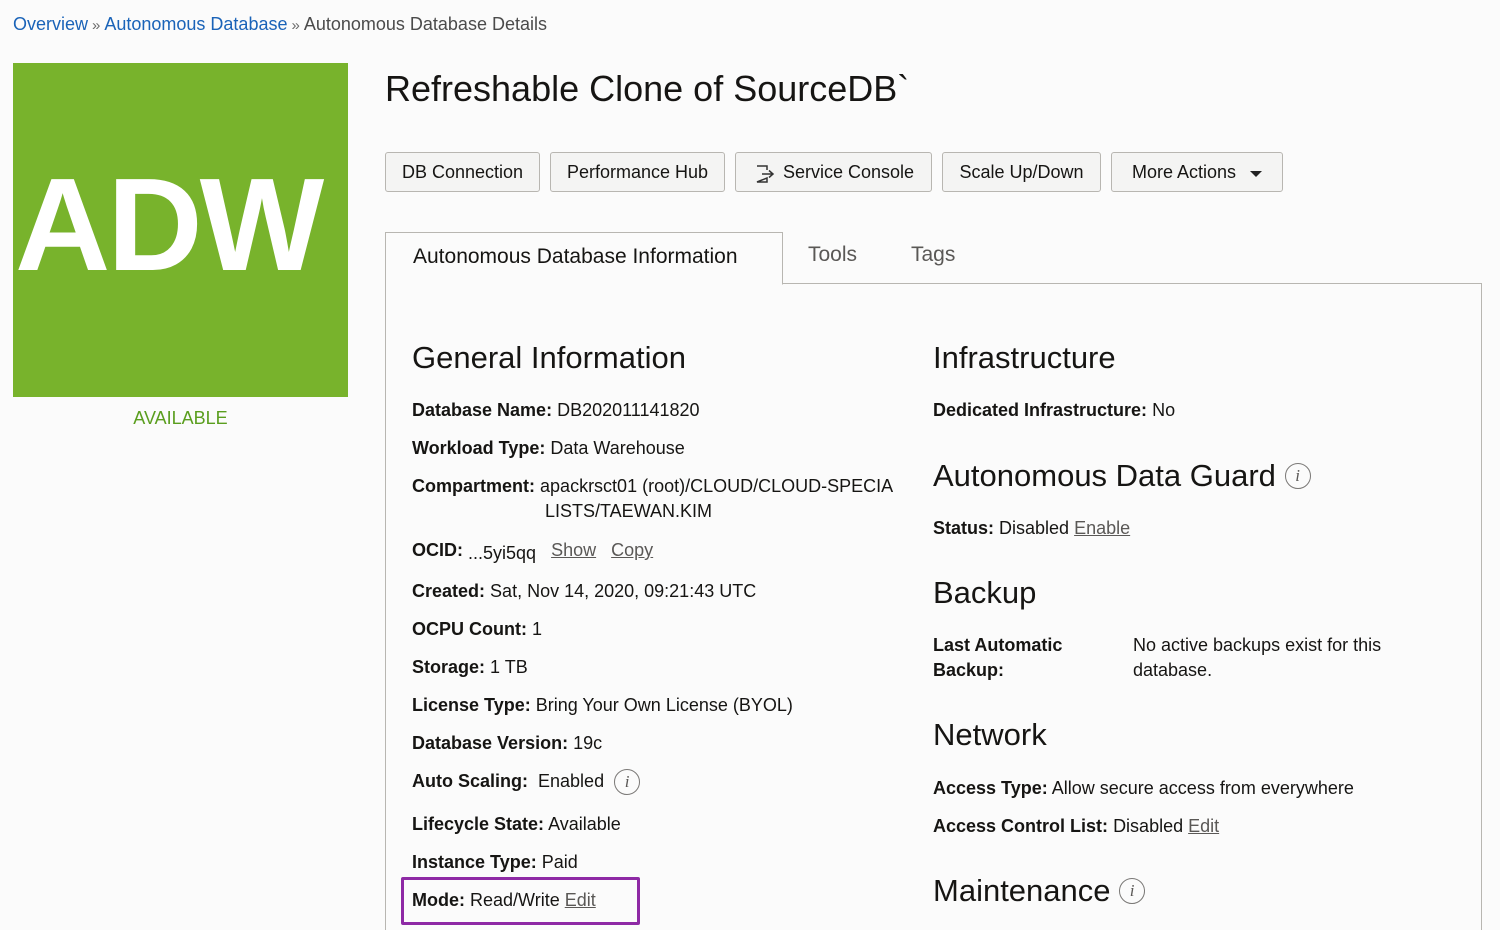  Describe the element at coordinates (617, 448) in the screenshot. I see `workload-type-value: Data Warehouse` at that location.